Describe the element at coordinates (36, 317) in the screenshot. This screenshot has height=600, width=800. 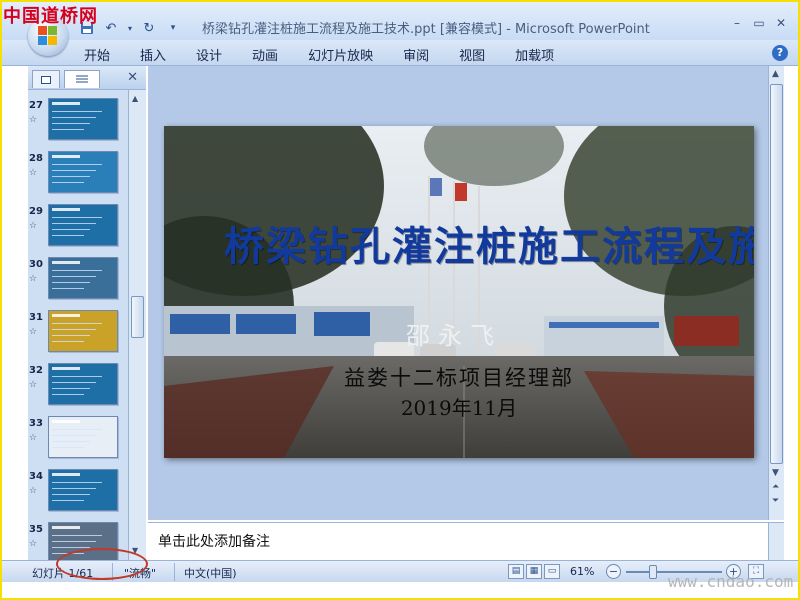
I see `slide-number: 31` at that location.